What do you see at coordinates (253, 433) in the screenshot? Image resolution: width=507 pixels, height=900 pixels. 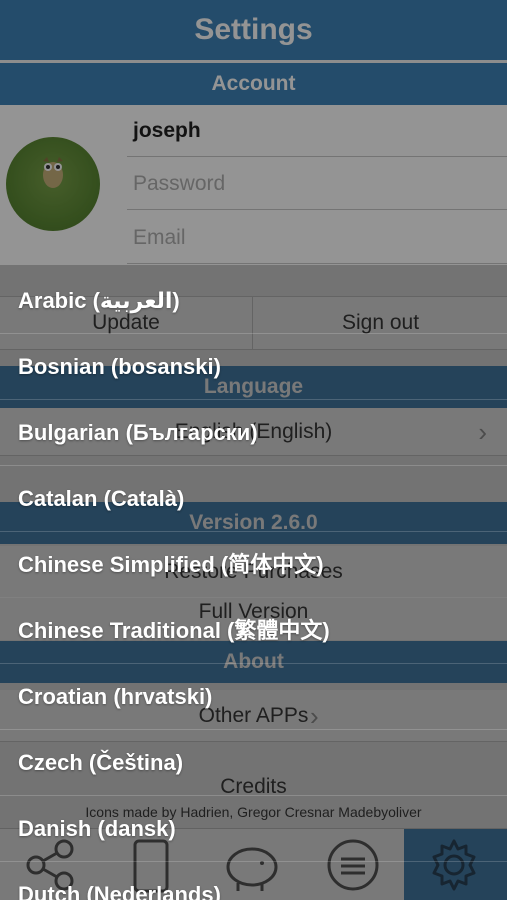 I see `picker-item-bulgarian: Bulgarian (Български)` at bounding box center [253, 433].